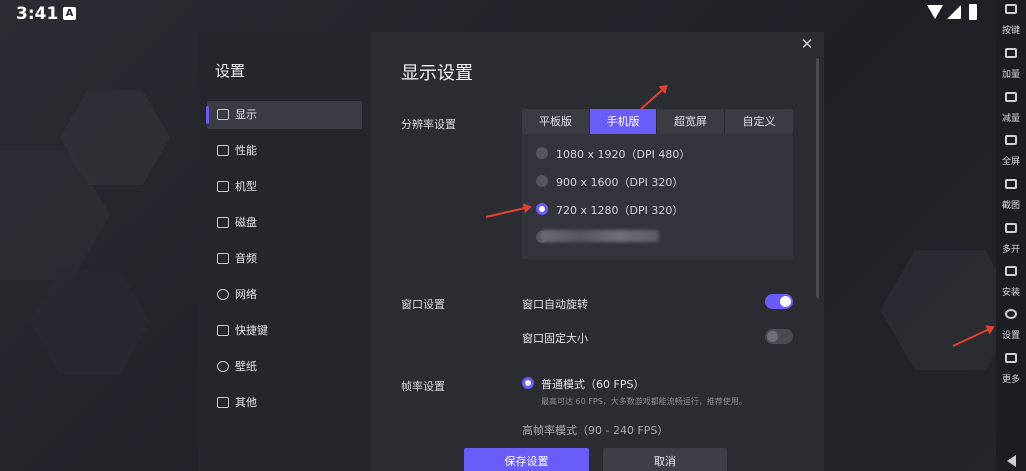 The width and height of the screenshot is (1026, 471). What do you see at coordinates (284, 187) in the screenshot?
I see `sidebar-item-model: 机型` at bounding box center [284, 187].